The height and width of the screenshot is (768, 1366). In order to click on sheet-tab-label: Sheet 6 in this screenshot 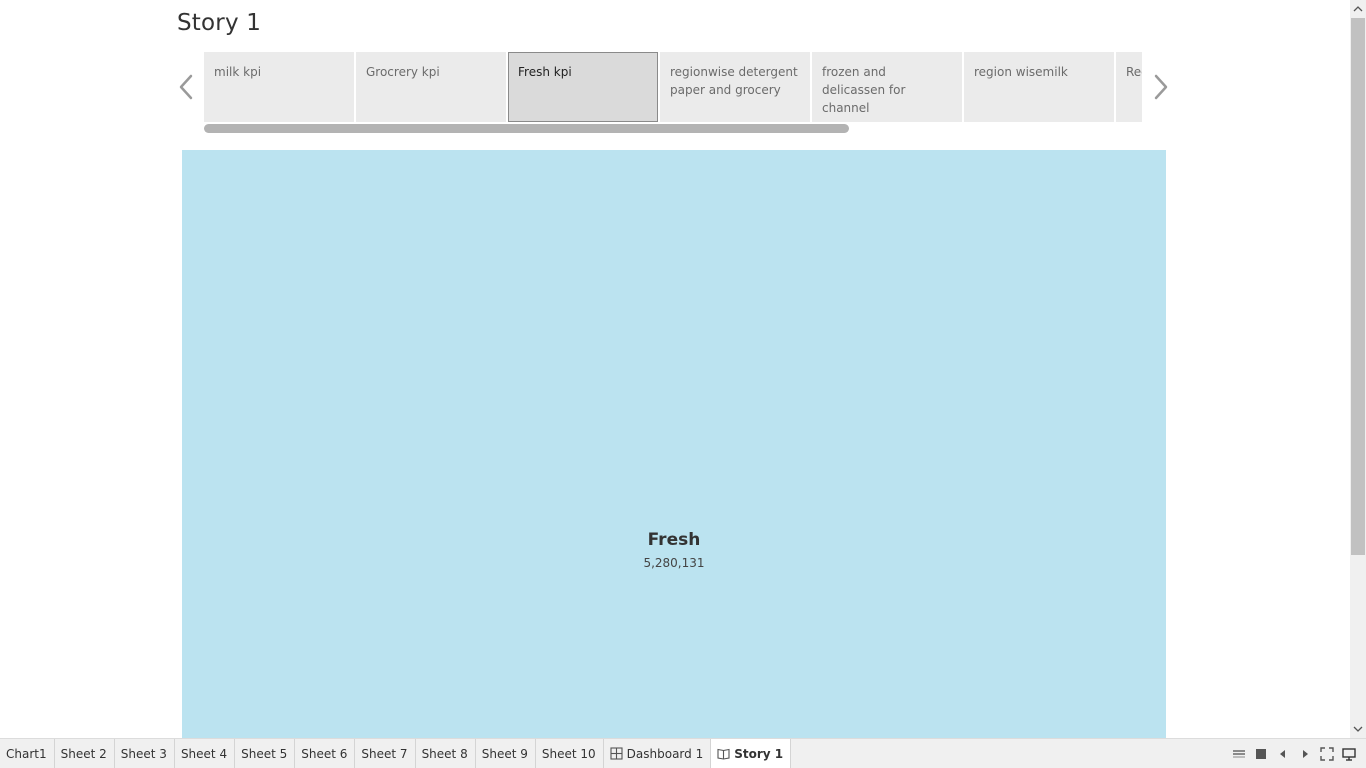, I will do `click(324, 753)`.